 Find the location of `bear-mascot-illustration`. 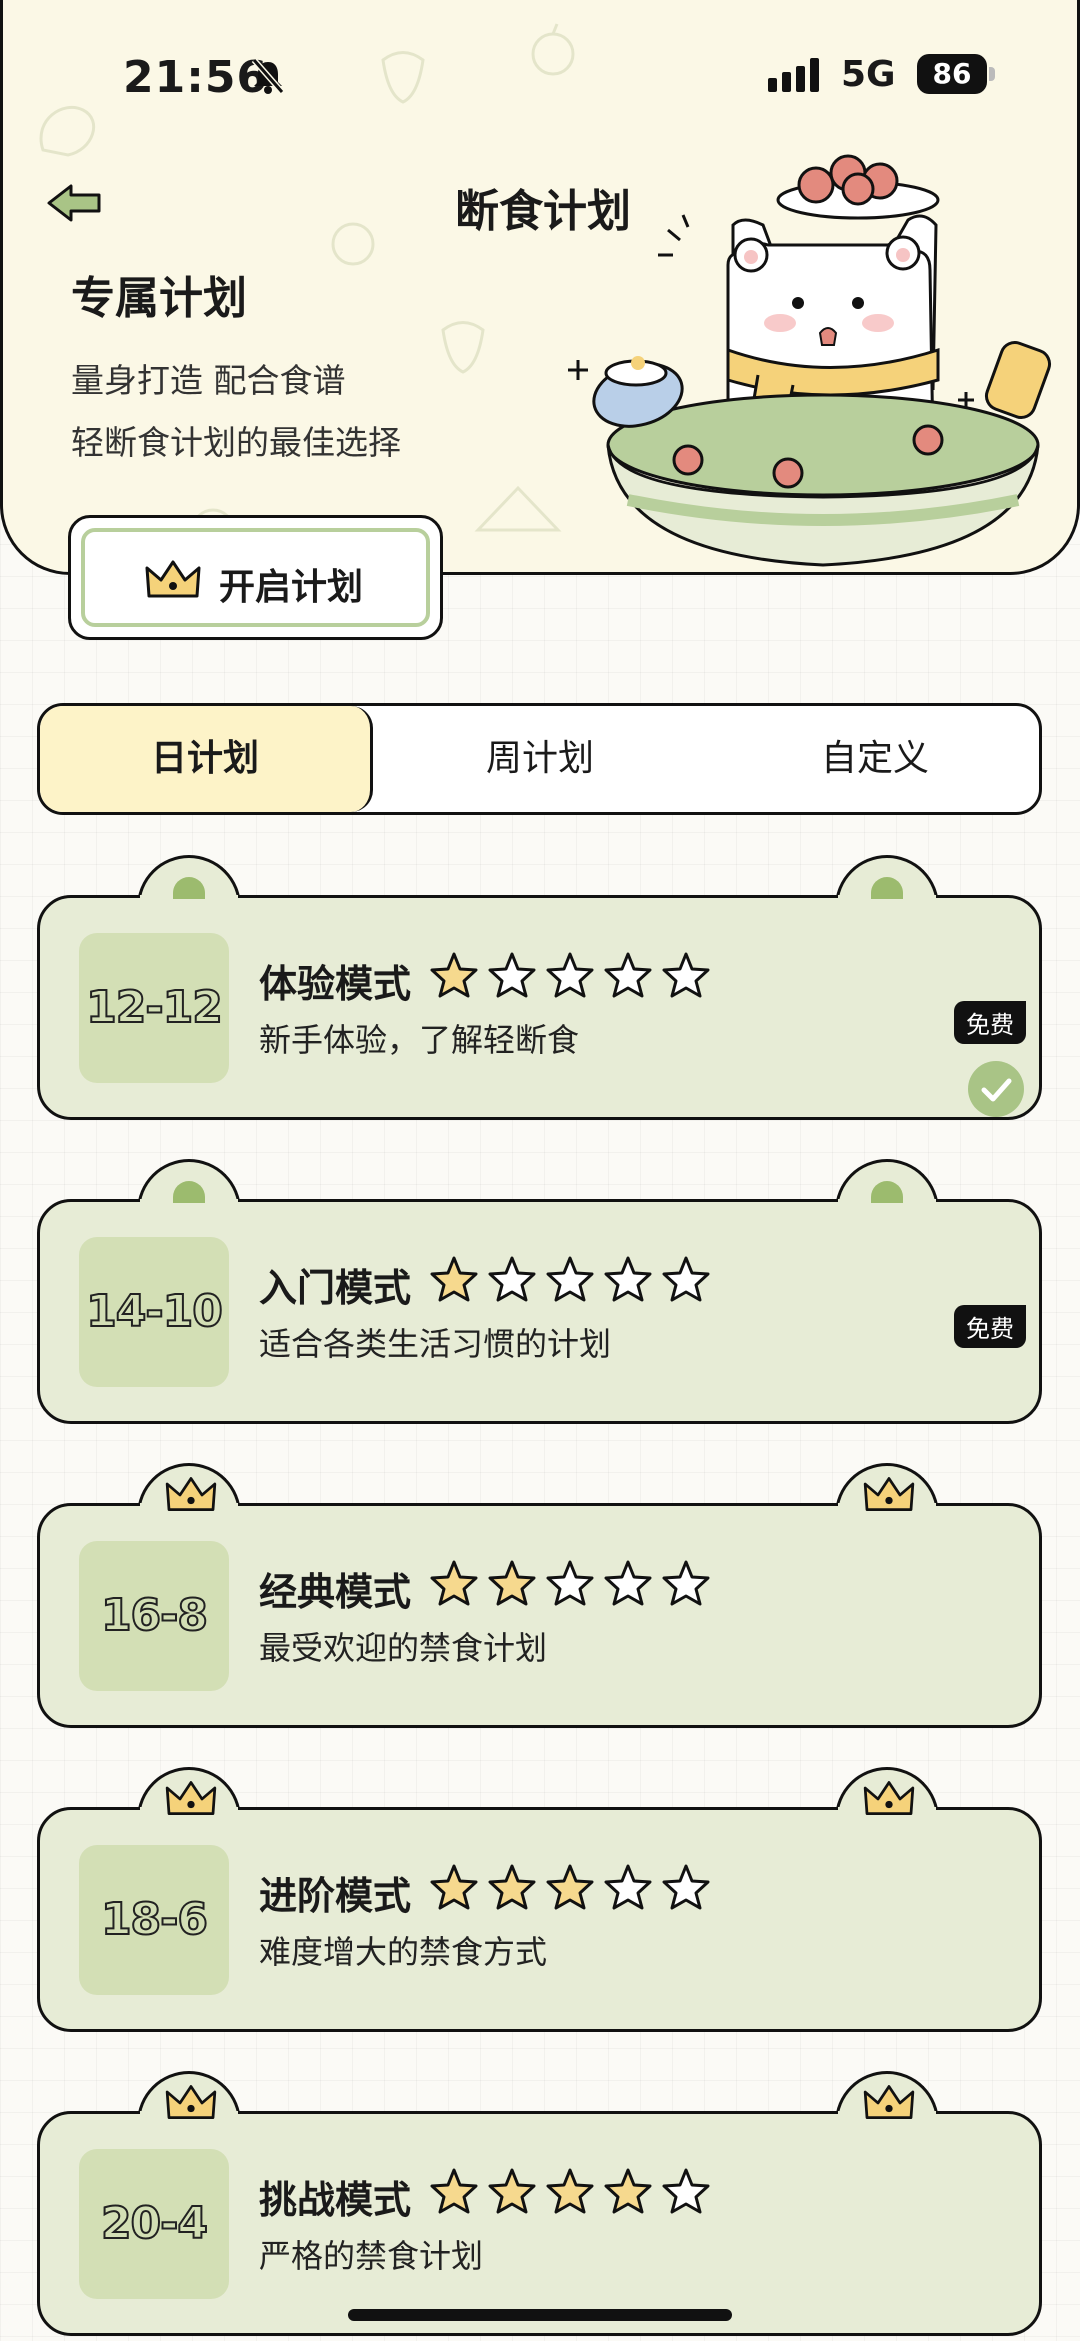

bear-mascot-illustration is located at coordinates (810, 360).